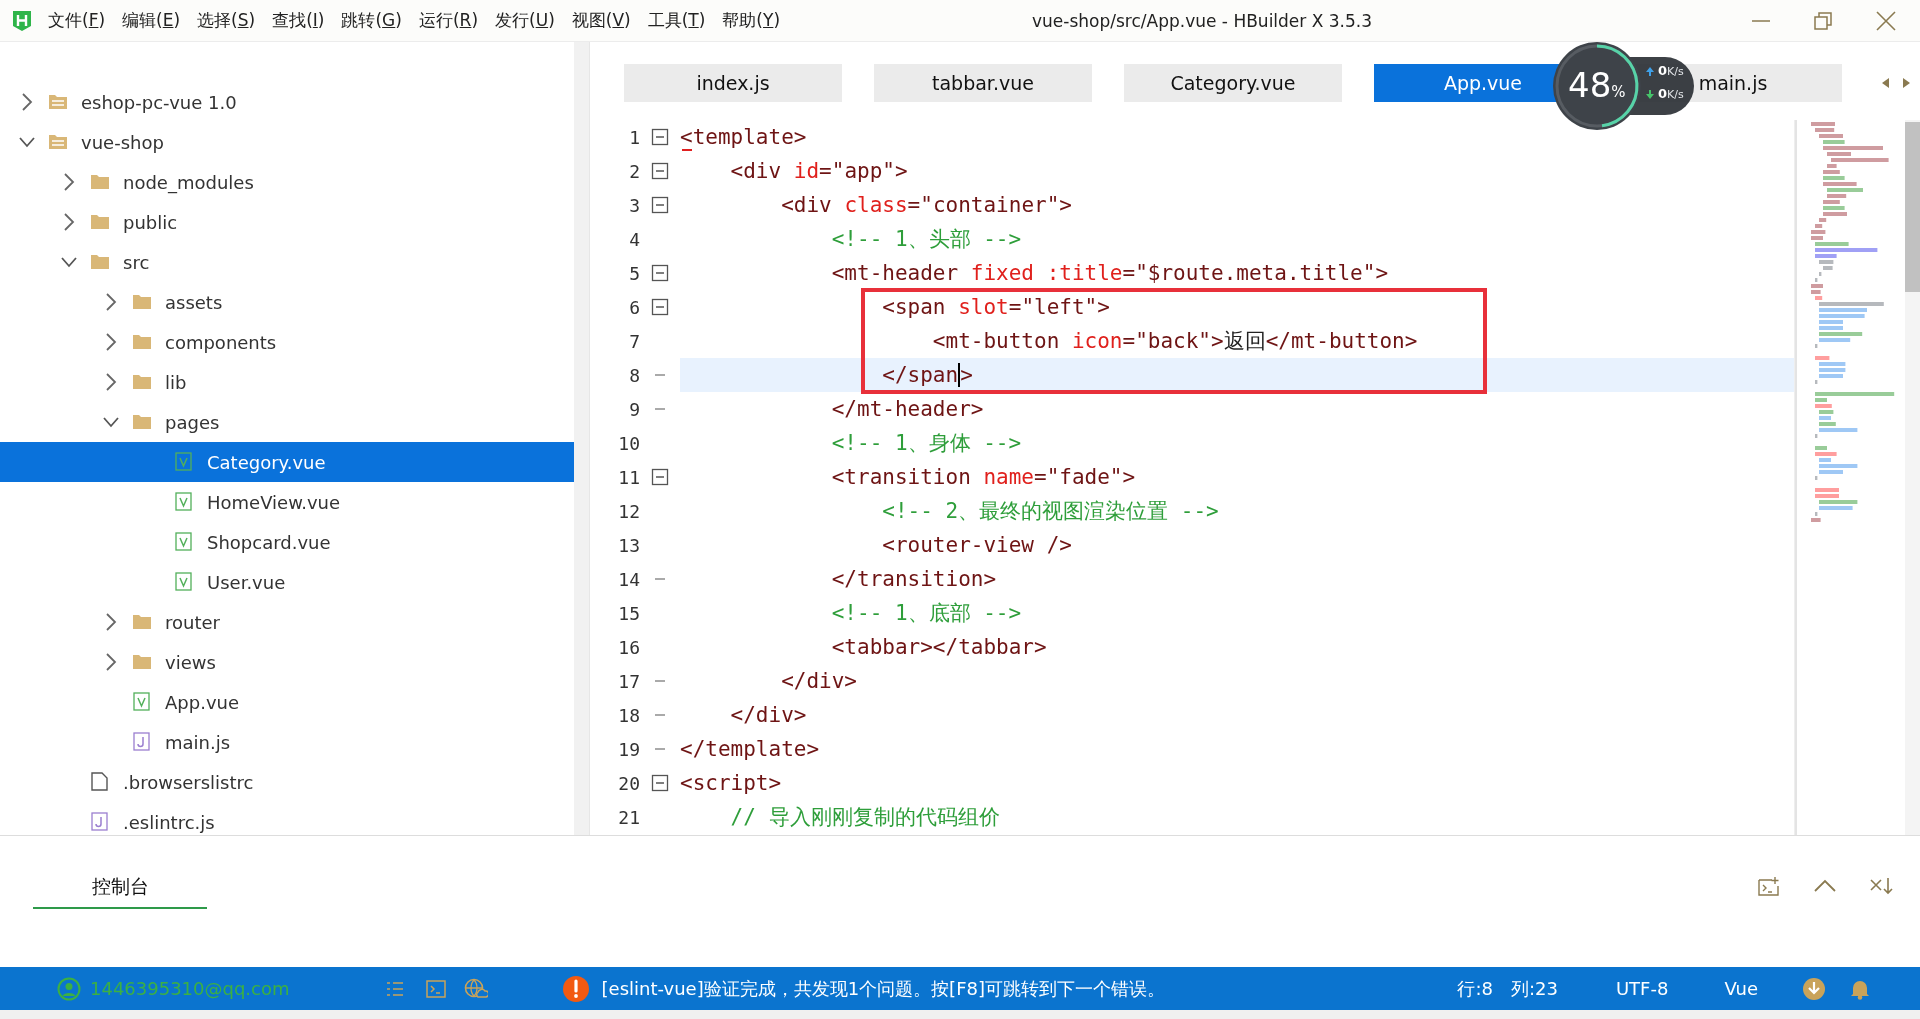 The width and height of the screenshot is (1920, 1019). What do you see at coordinates (287, 102) in the screenshot?
I see `tree-item: eshop-pc-vue 1.0` at bounding box center [287, 102].